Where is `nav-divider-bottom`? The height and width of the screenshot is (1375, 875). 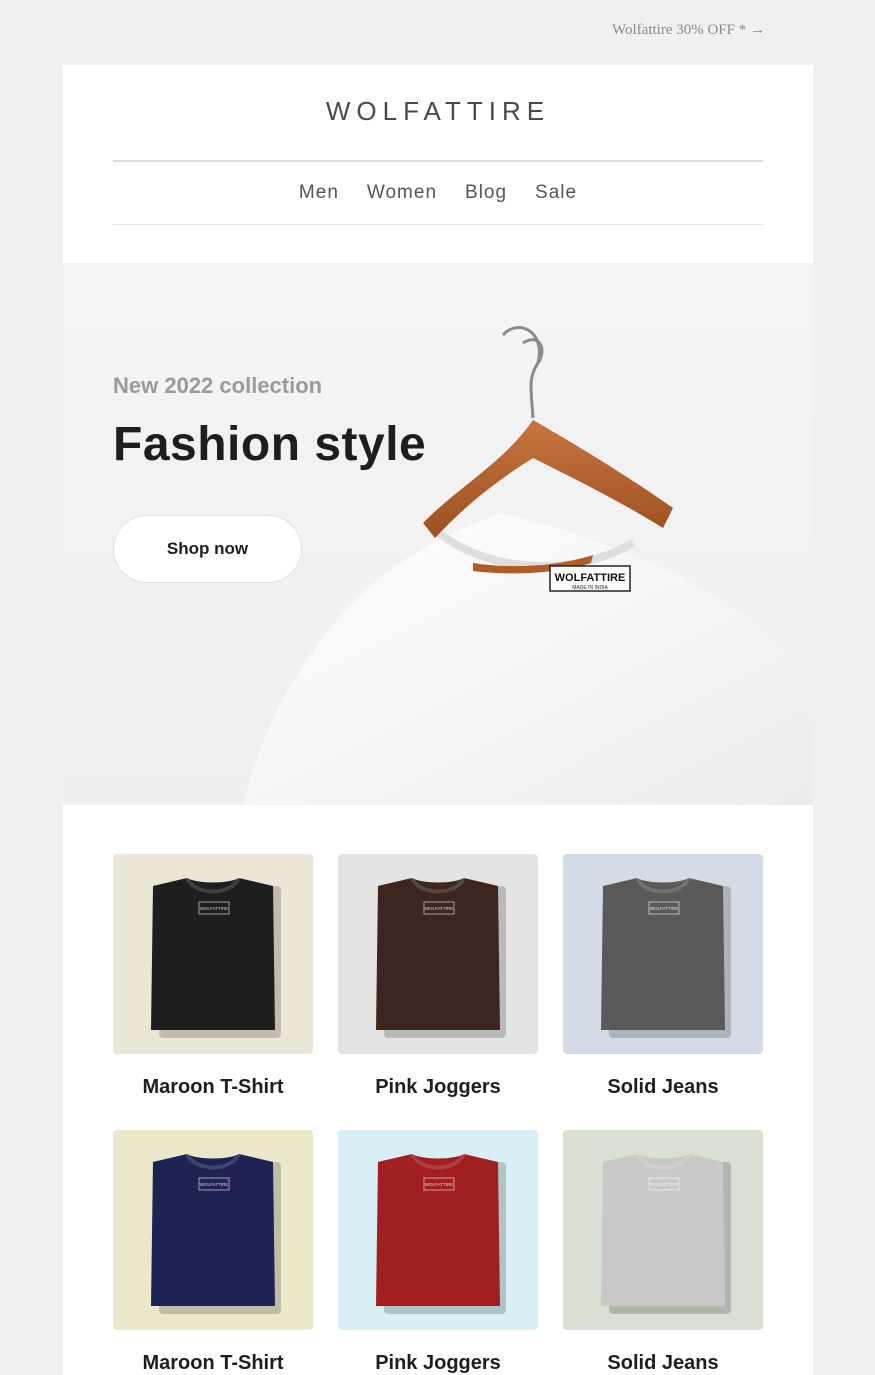 nav-divider-bottom is located at coordinates (438, 224).